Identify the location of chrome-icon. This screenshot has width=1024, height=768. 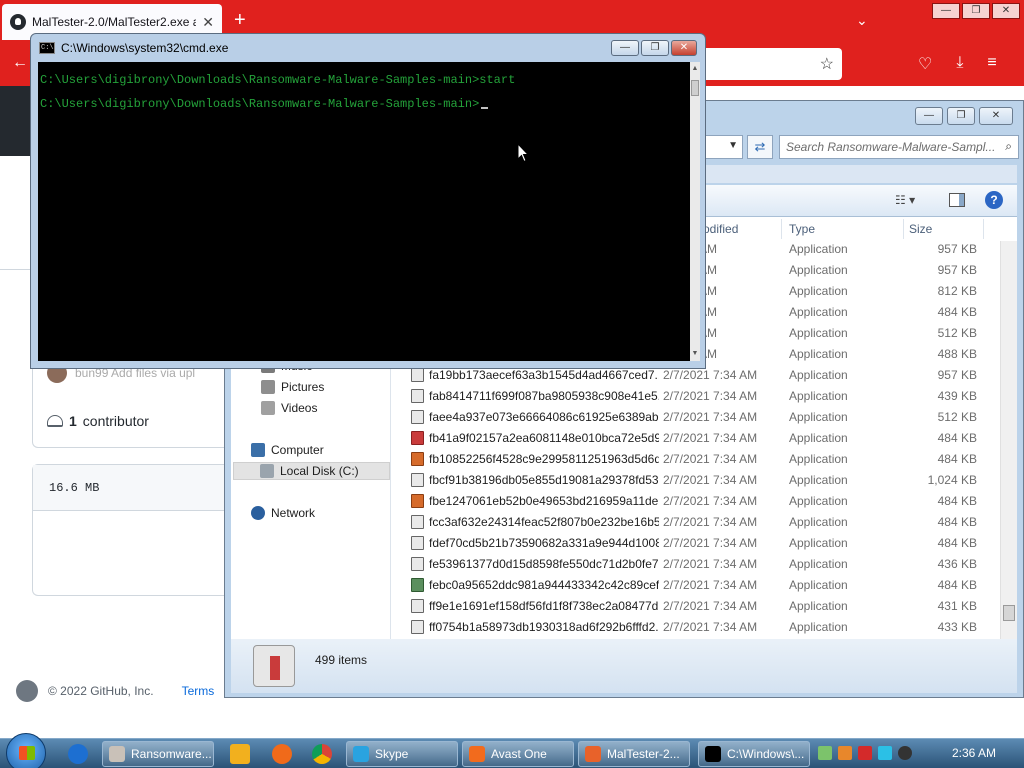
(322, 754).